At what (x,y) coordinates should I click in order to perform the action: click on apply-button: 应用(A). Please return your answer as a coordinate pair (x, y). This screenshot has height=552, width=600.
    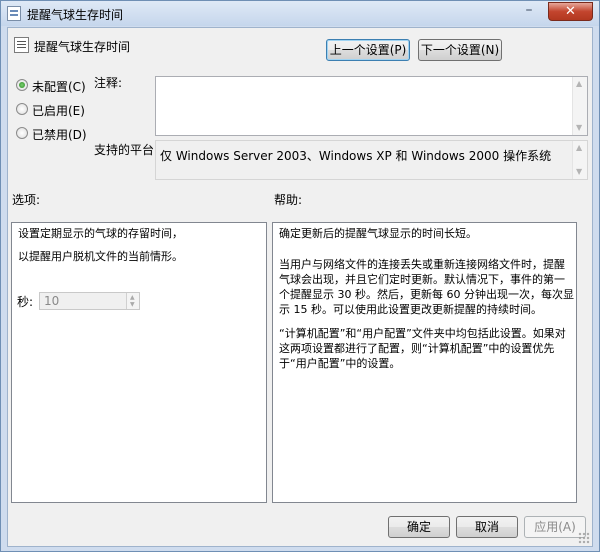
    Looking at the image, I should click on (555, 527).